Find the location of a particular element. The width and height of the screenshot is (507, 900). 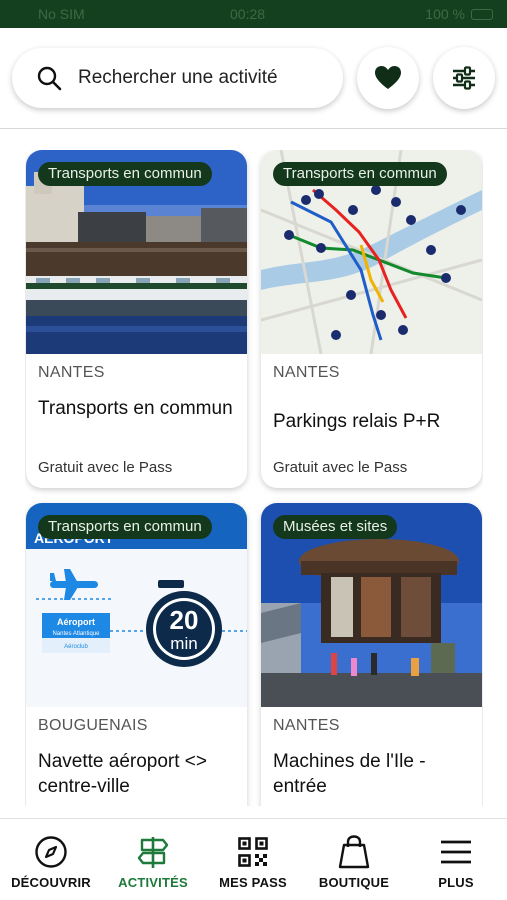

card-title: Parkings relais P+R is located at coordinates (357, 421).